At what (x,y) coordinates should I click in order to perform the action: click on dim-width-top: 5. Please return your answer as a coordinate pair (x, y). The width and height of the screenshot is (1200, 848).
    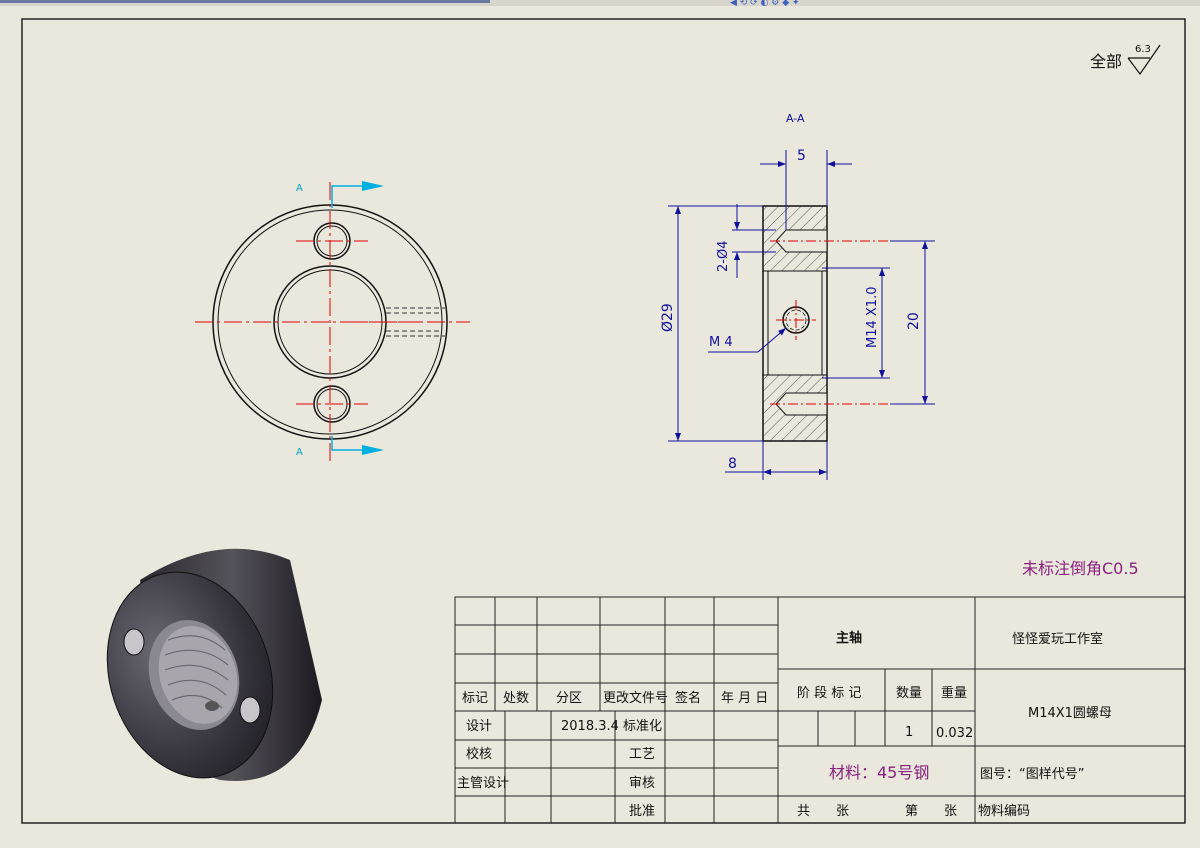
    Looking at the image, I should click on (801, 156).